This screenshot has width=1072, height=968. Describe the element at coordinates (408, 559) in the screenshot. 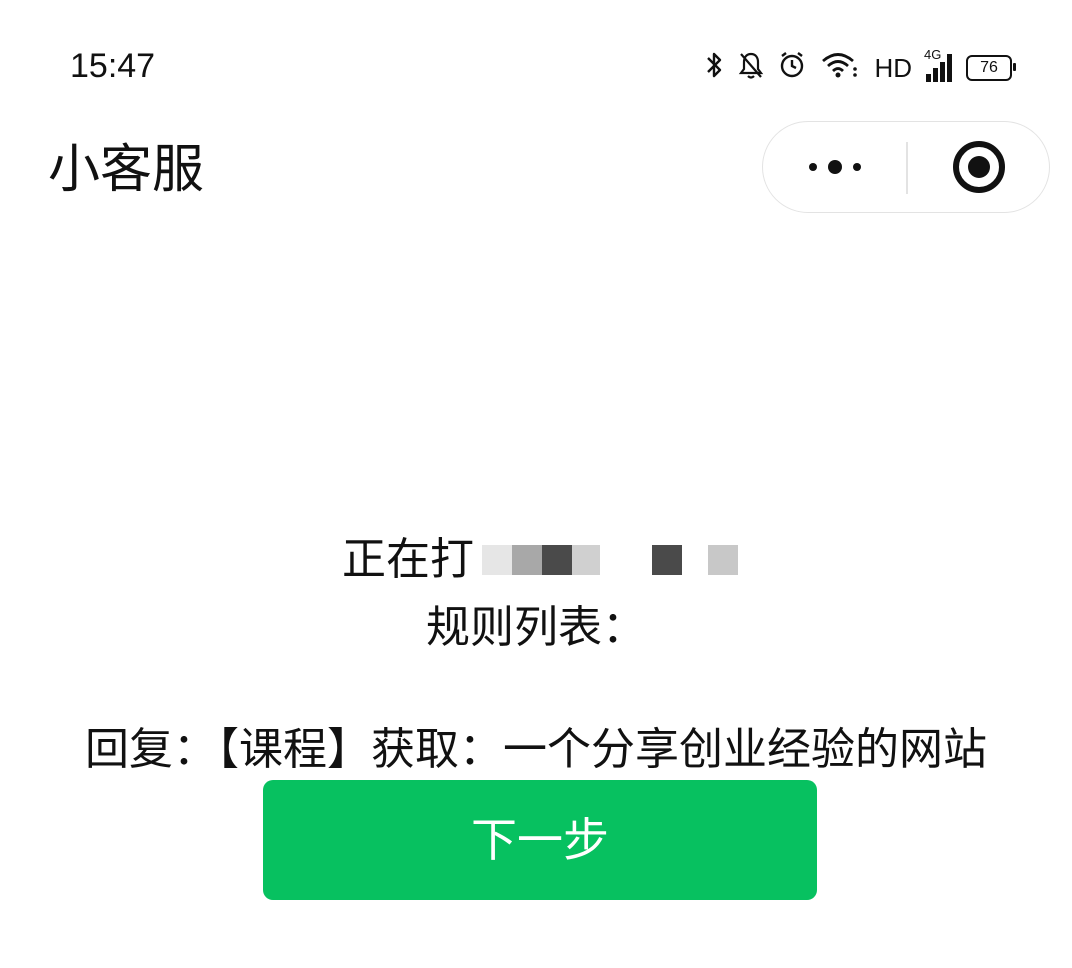

I see `message-line-1-text: 正在打` at that location.